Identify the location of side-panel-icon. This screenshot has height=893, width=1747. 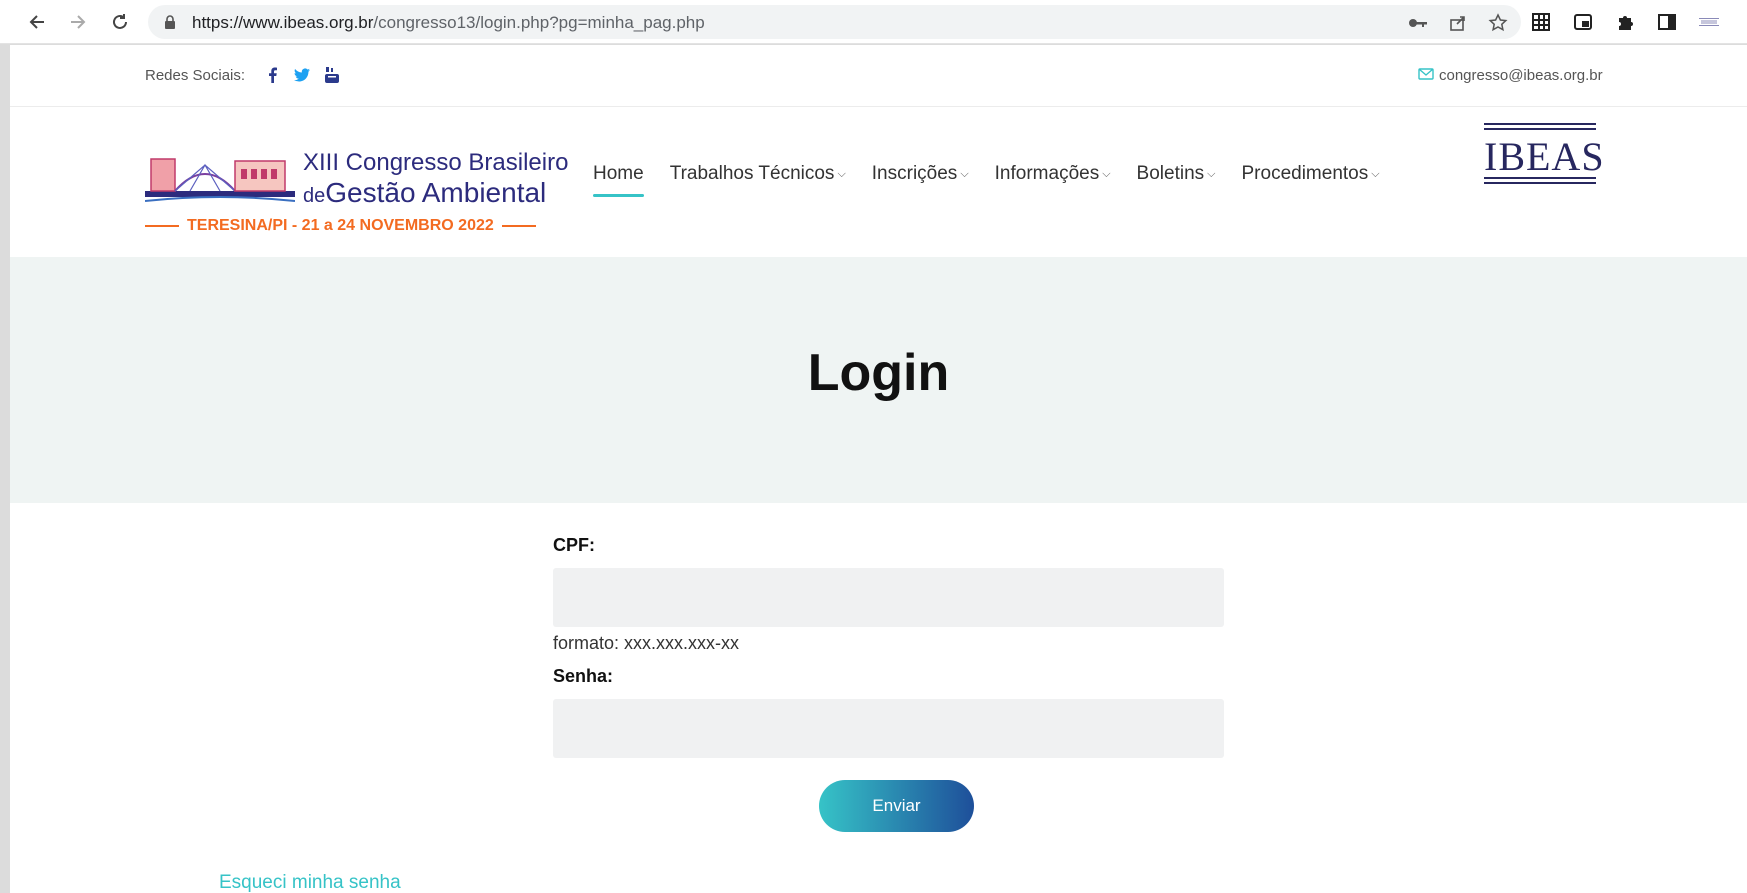
(1667, 22).